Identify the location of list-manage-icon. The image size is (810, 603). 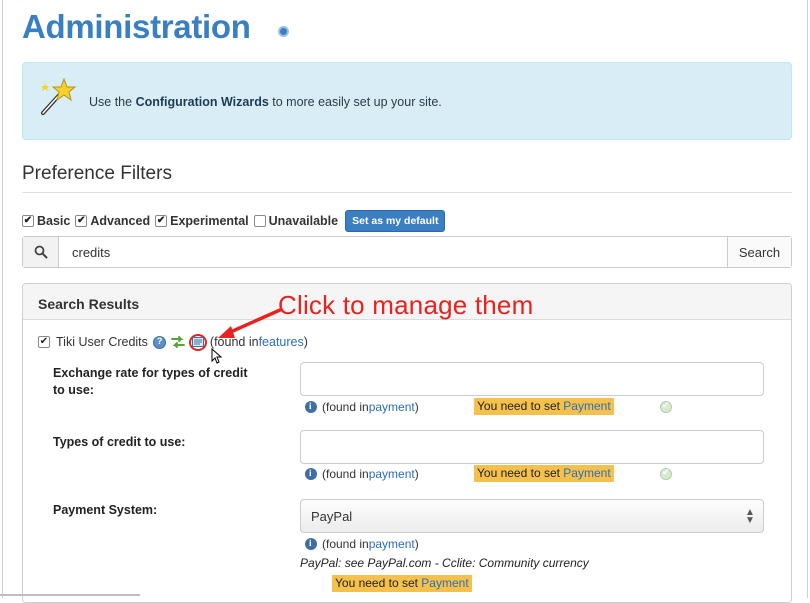
(197, 342).